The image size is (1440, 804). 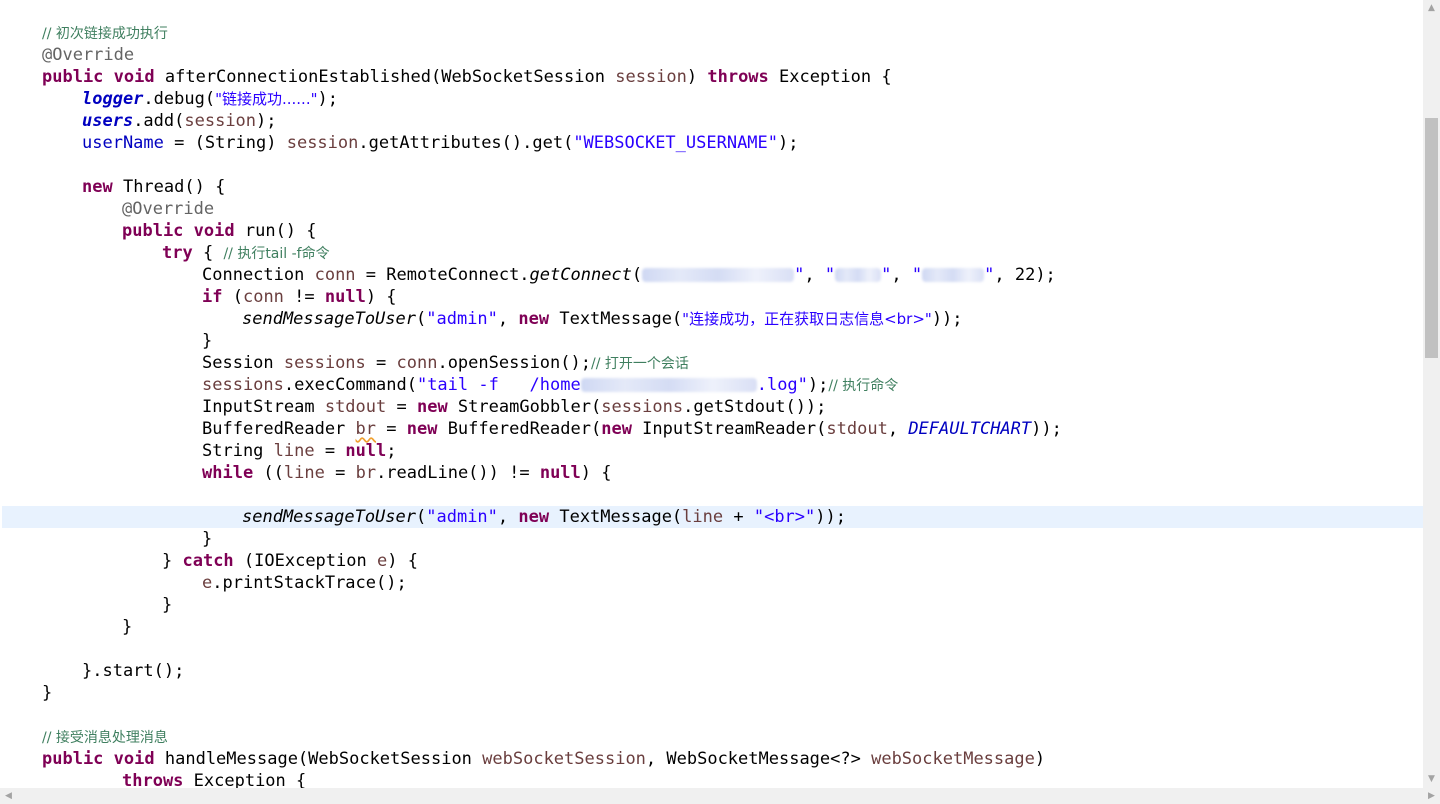 What do you see at coordinates (1431, 238) in the screenshot?
I see `vertical-scroll-thumb` at bounding box center [1431, 238].